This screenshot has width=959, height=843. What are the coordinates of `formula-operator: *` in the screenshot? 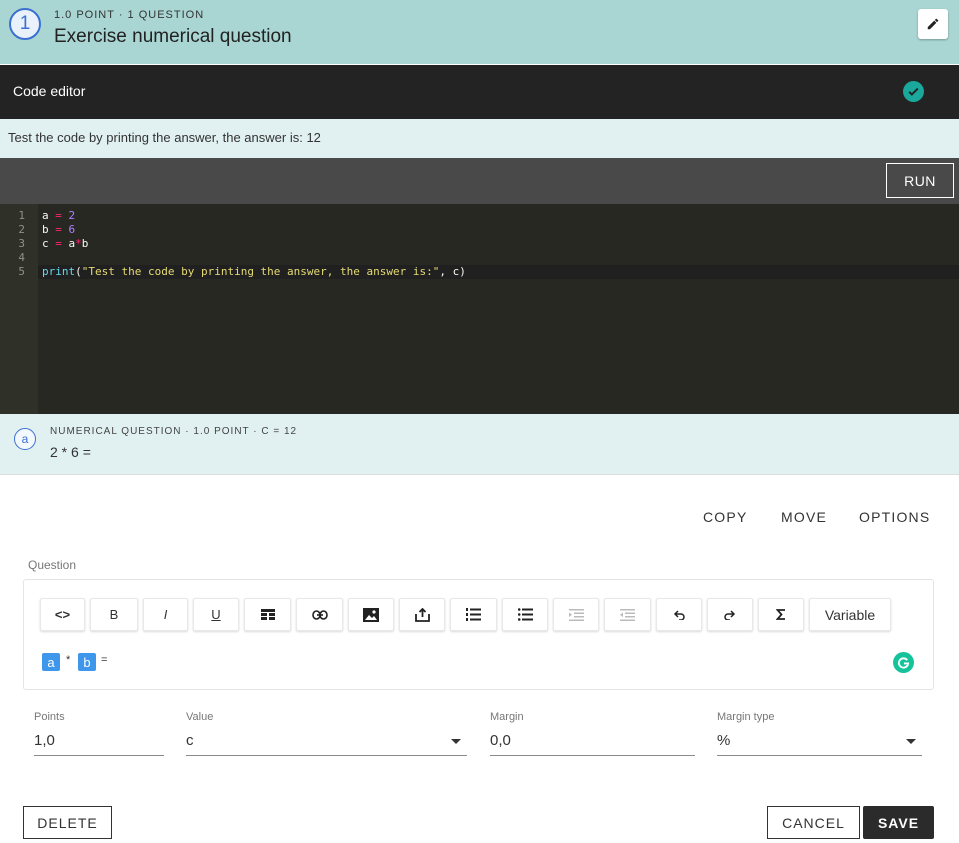 It's located at (68, 660).